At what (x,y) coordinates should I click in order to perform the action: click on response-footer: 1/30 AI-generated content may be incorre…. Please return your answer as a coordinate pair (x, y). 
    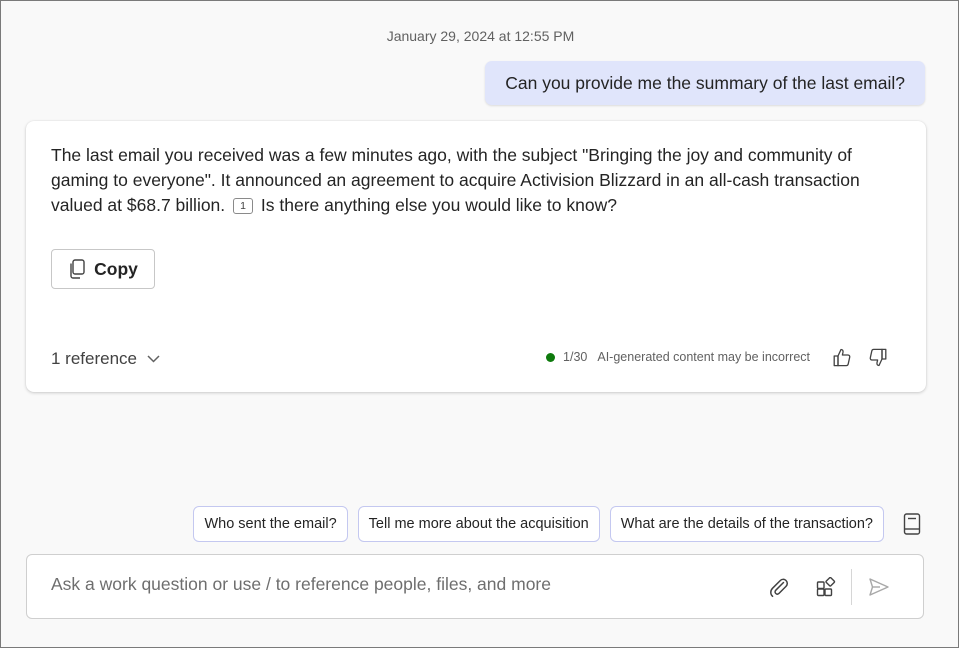
    Looking at the image, I should click on (721, 357).